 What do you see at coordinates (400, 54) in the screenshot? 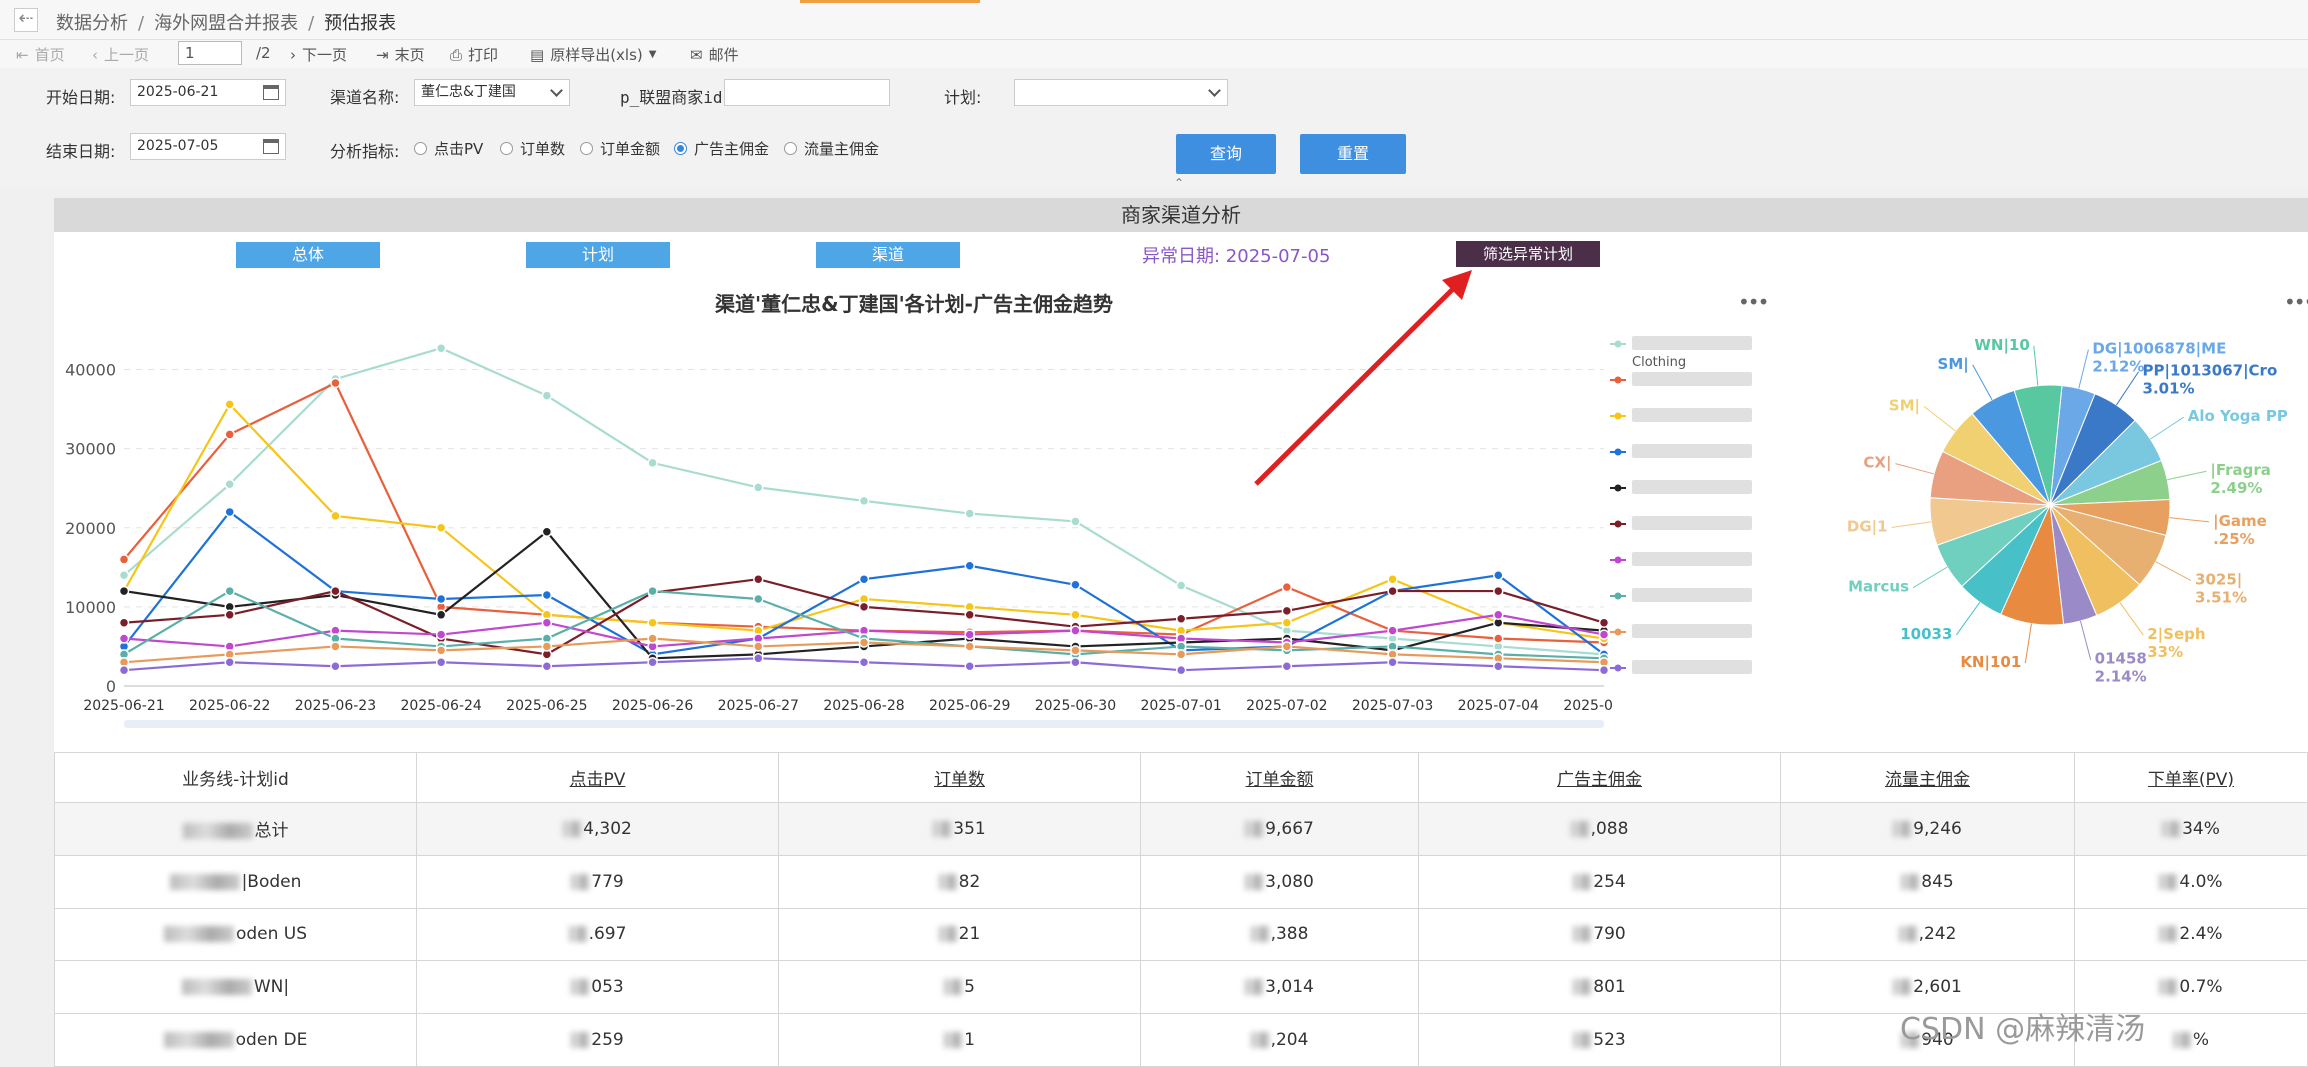
I see `last-page-button: ⇥ 末页` at bounding box center [400, 54].